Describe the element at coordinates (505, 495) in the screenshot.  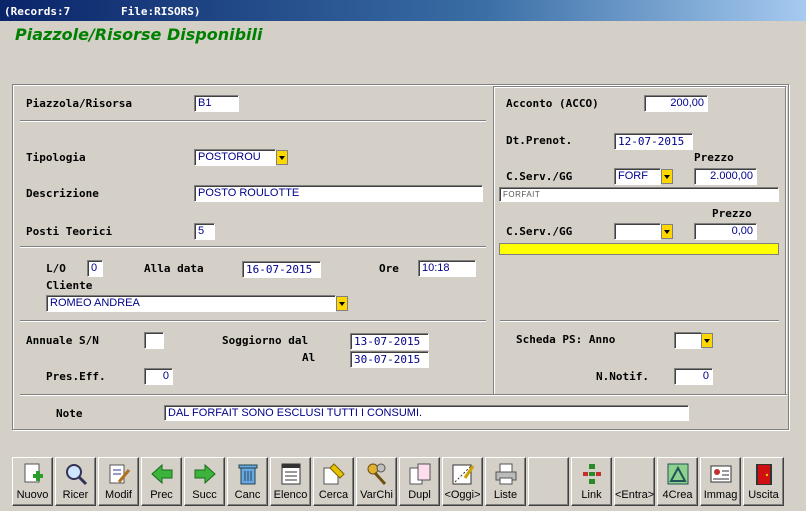
I see `toolbar-button-label: Liste` at that location.